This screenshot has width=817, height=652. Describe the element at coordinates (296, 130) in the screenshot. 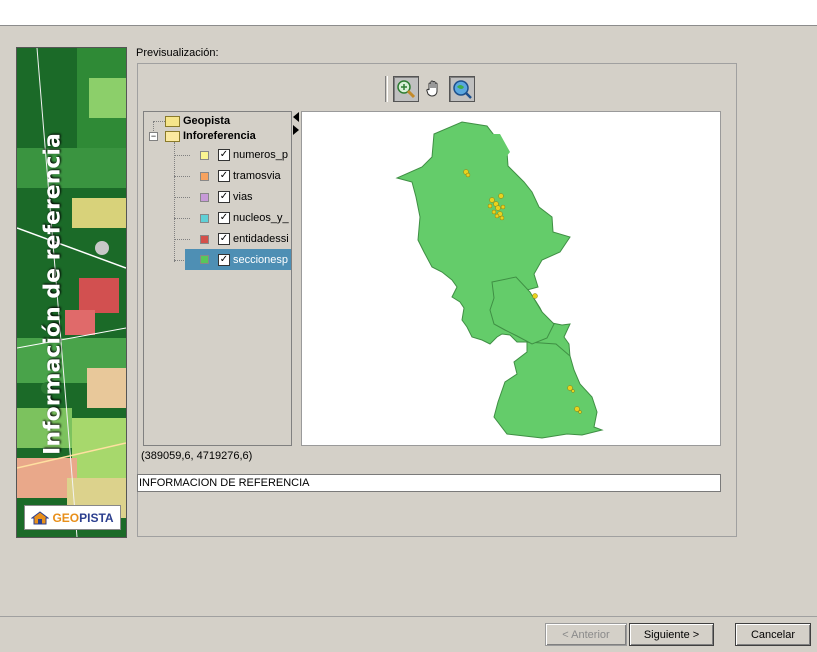

I see `expand-right-icon` at that location.